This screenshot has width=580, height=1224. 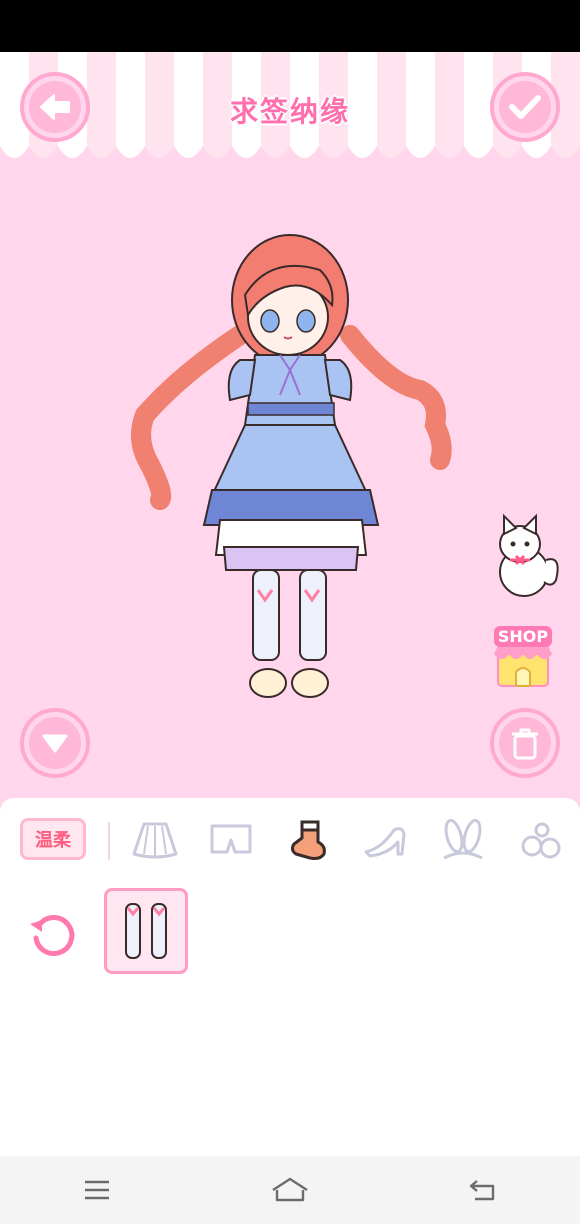 What do you see at coordinates (526, 556) in the screenshot?
I see `pet-cat-button` at bounding box center [526, 556].